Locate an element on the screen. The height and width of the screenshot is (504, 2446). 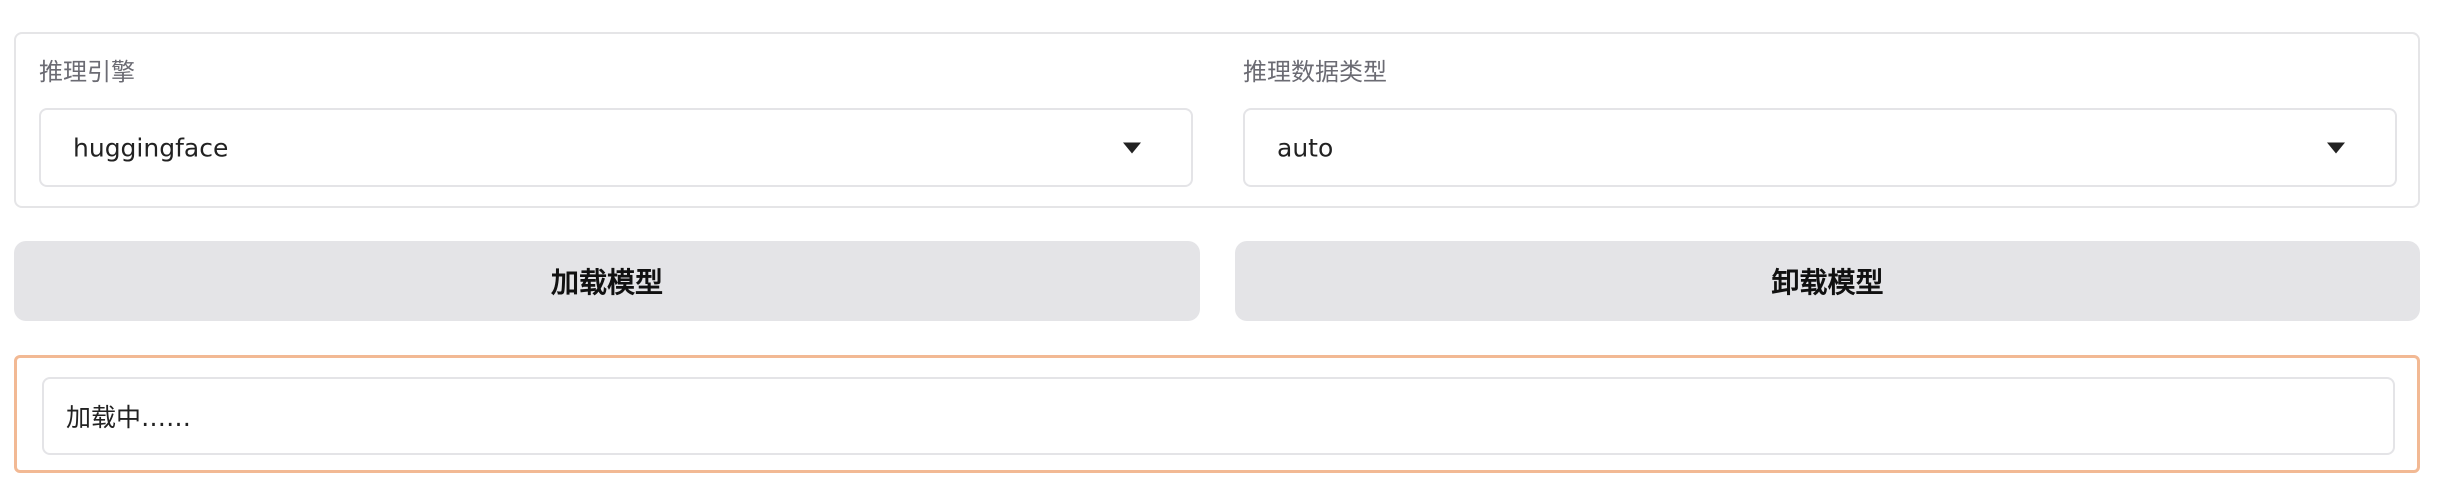
engine-dropdown: huggingface is located at coordinates (616, 147).